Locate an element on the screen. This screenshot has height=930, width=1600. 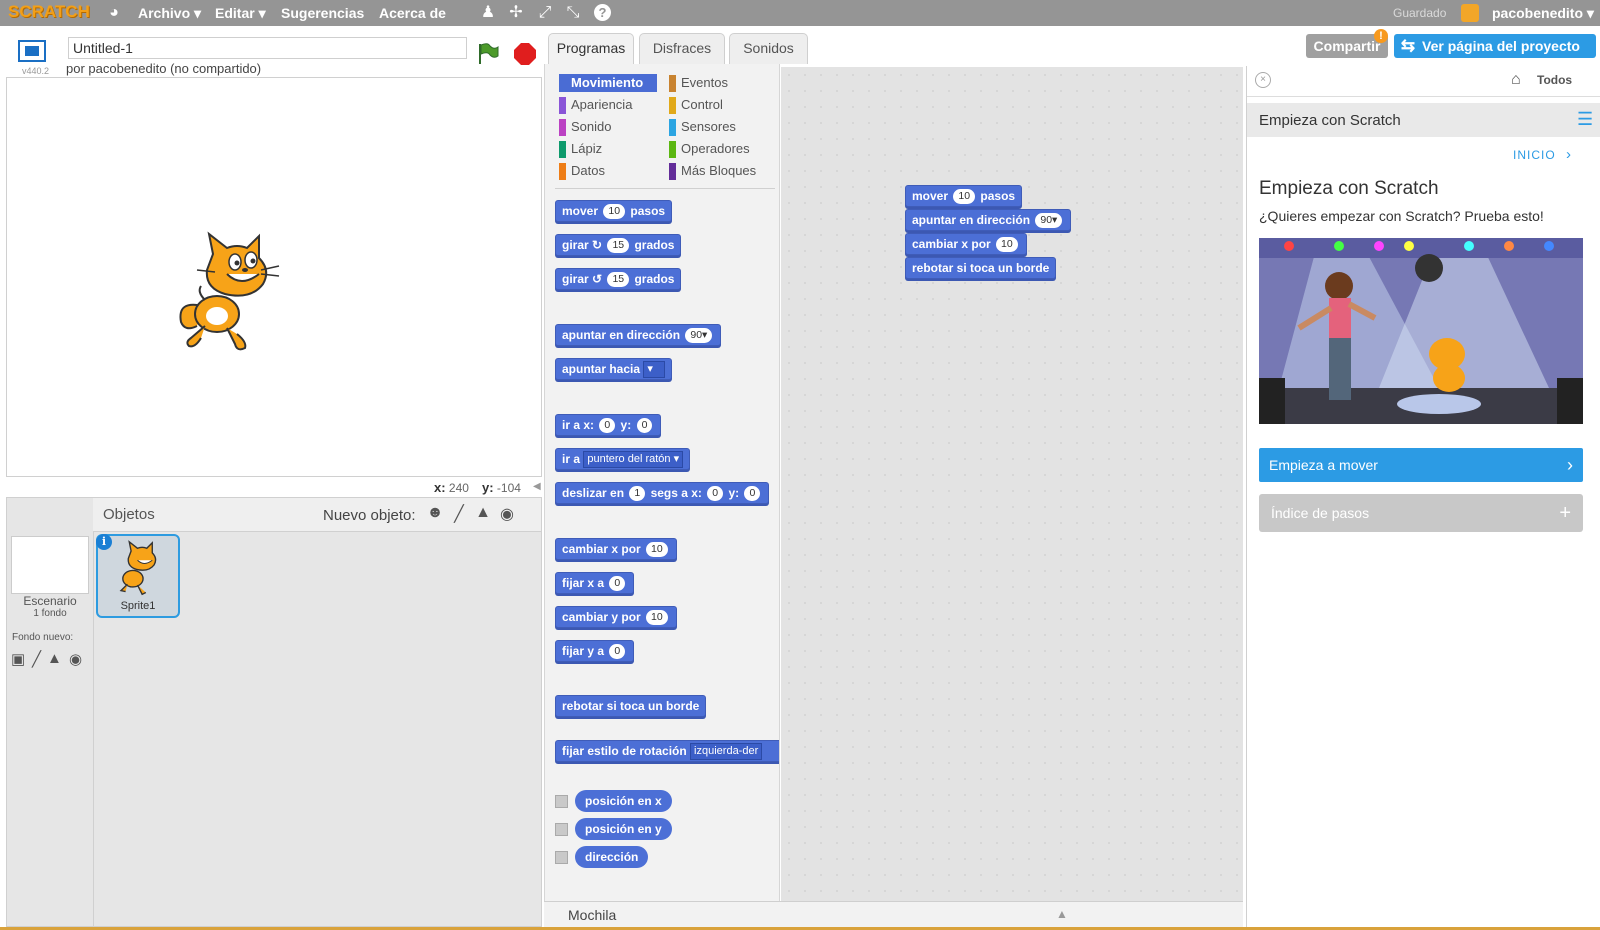
username-menu: pacobenedito ▾ is located at coordinates (1543, 13).